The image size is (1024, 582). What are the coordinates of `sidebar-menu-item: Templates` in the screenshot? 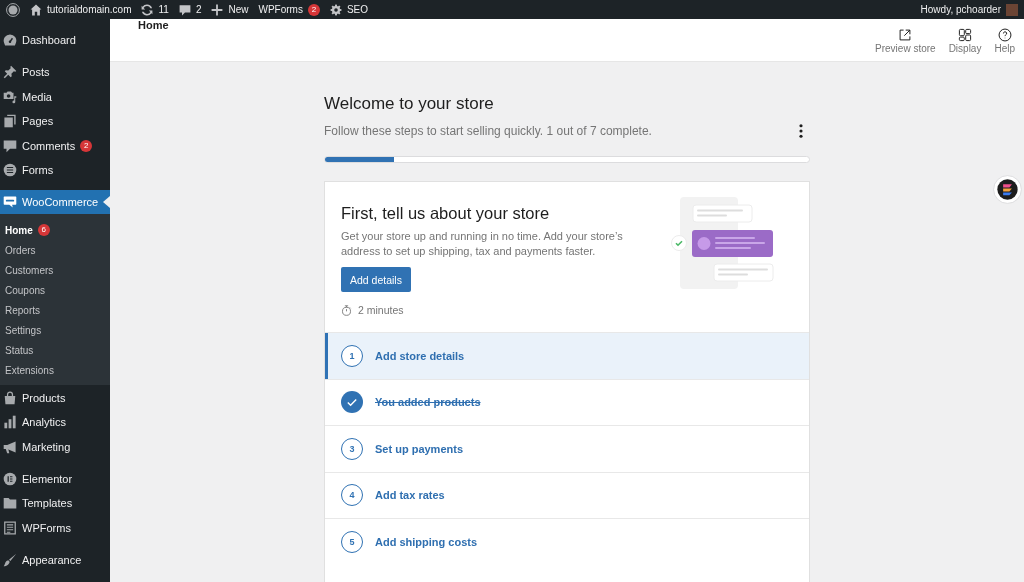 It's located at (55, 503).